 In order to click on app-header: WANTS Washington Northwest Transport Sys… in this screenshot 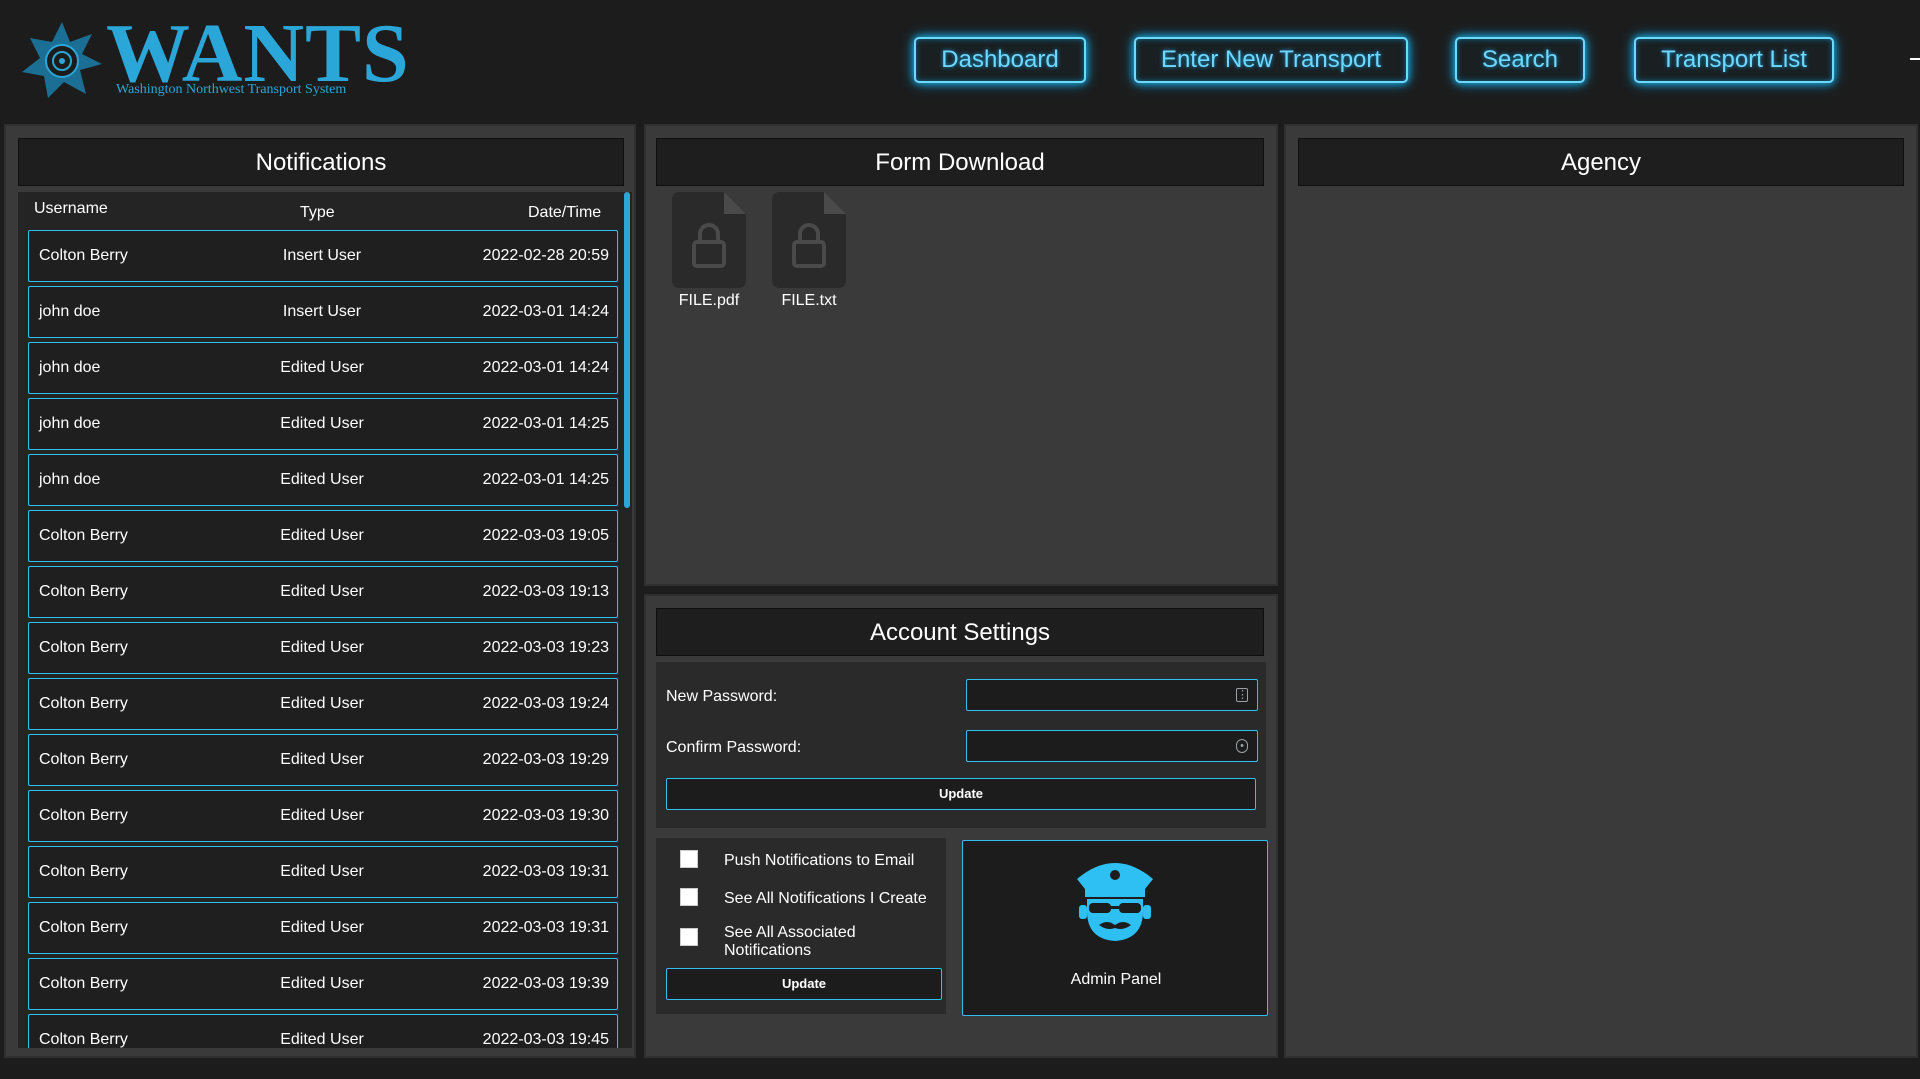, I will do `click(960, 61)`.